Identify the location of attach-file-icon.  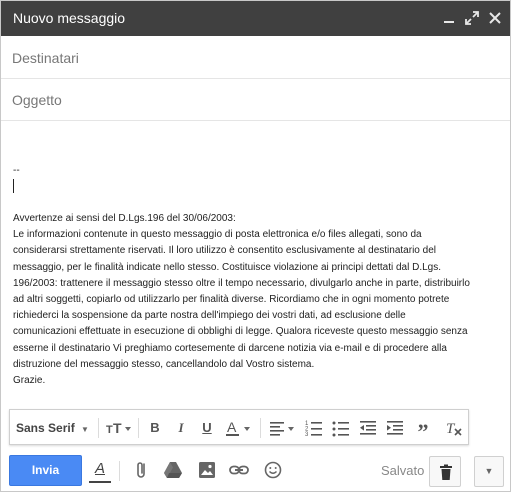
(142, 470).